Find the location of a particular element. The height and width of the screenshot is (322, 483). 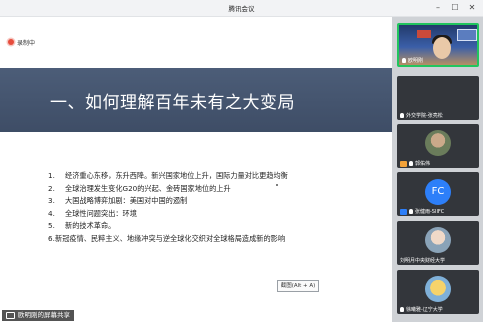

participant-label: 外交学院-张亮松 is located at coordinates (421, 115).